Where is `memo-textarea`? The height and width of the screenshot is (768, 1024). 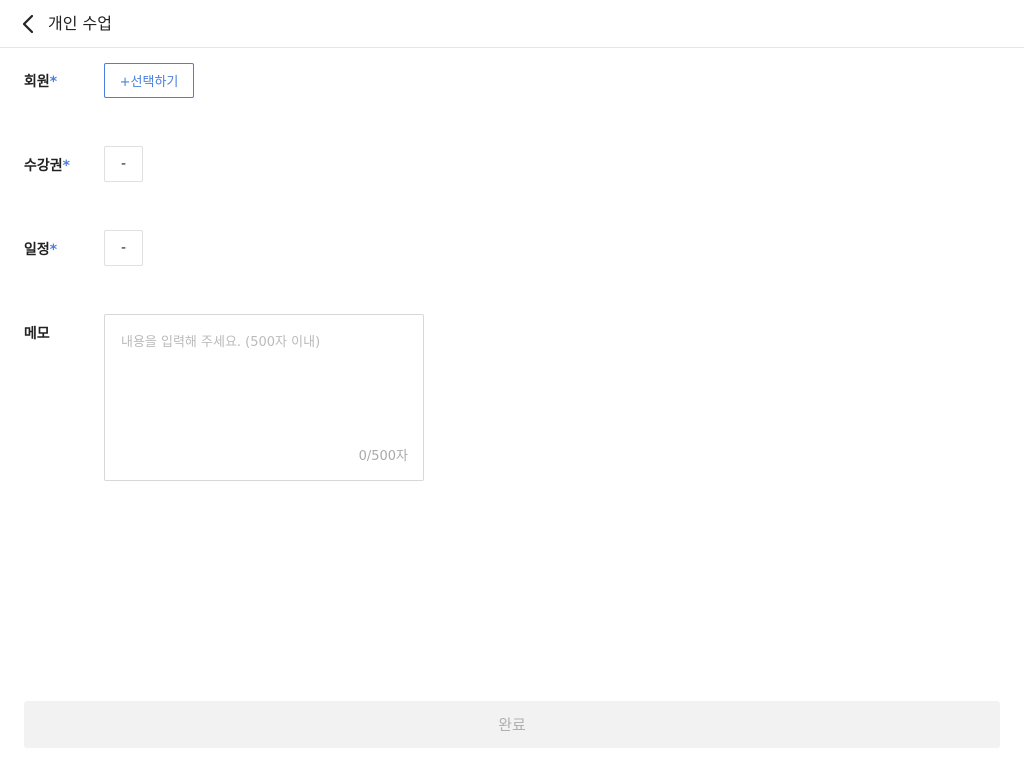
memo-textarea is located at coordinates (264, 377).